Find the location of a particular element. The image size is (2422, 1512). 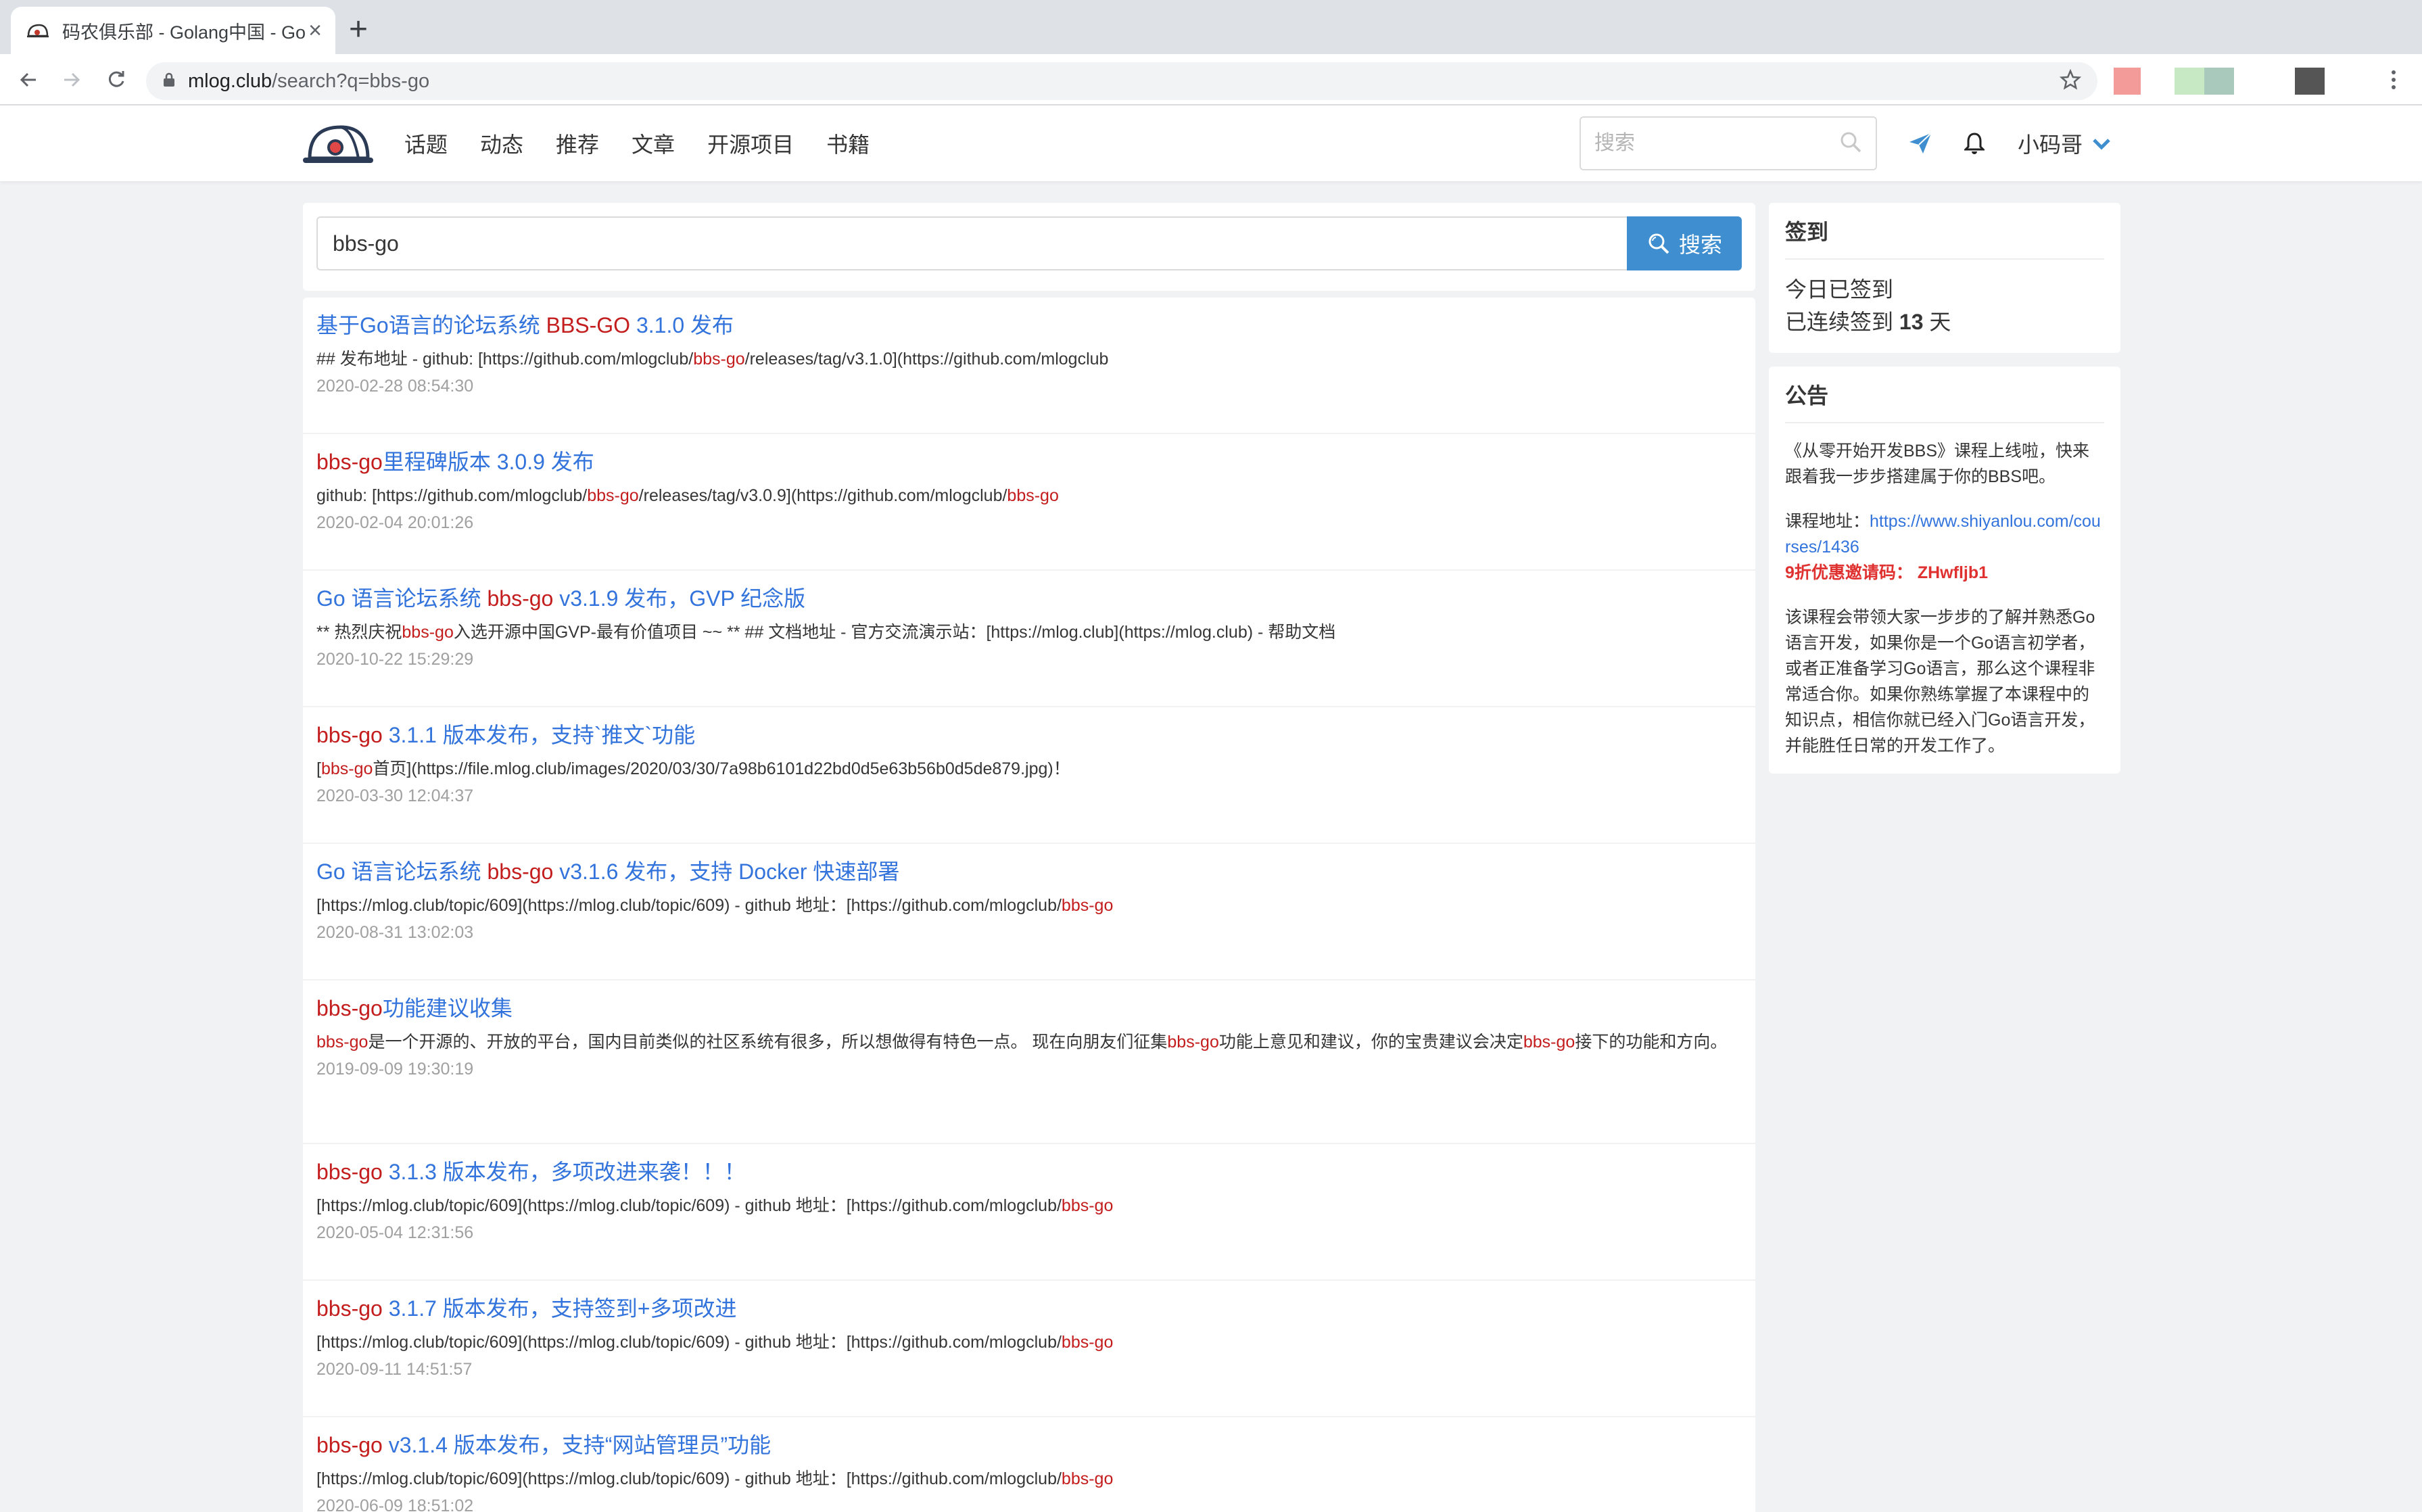

address-bar: mlog.club/search?q=bbs-go is located at coordinates (1121, 81).